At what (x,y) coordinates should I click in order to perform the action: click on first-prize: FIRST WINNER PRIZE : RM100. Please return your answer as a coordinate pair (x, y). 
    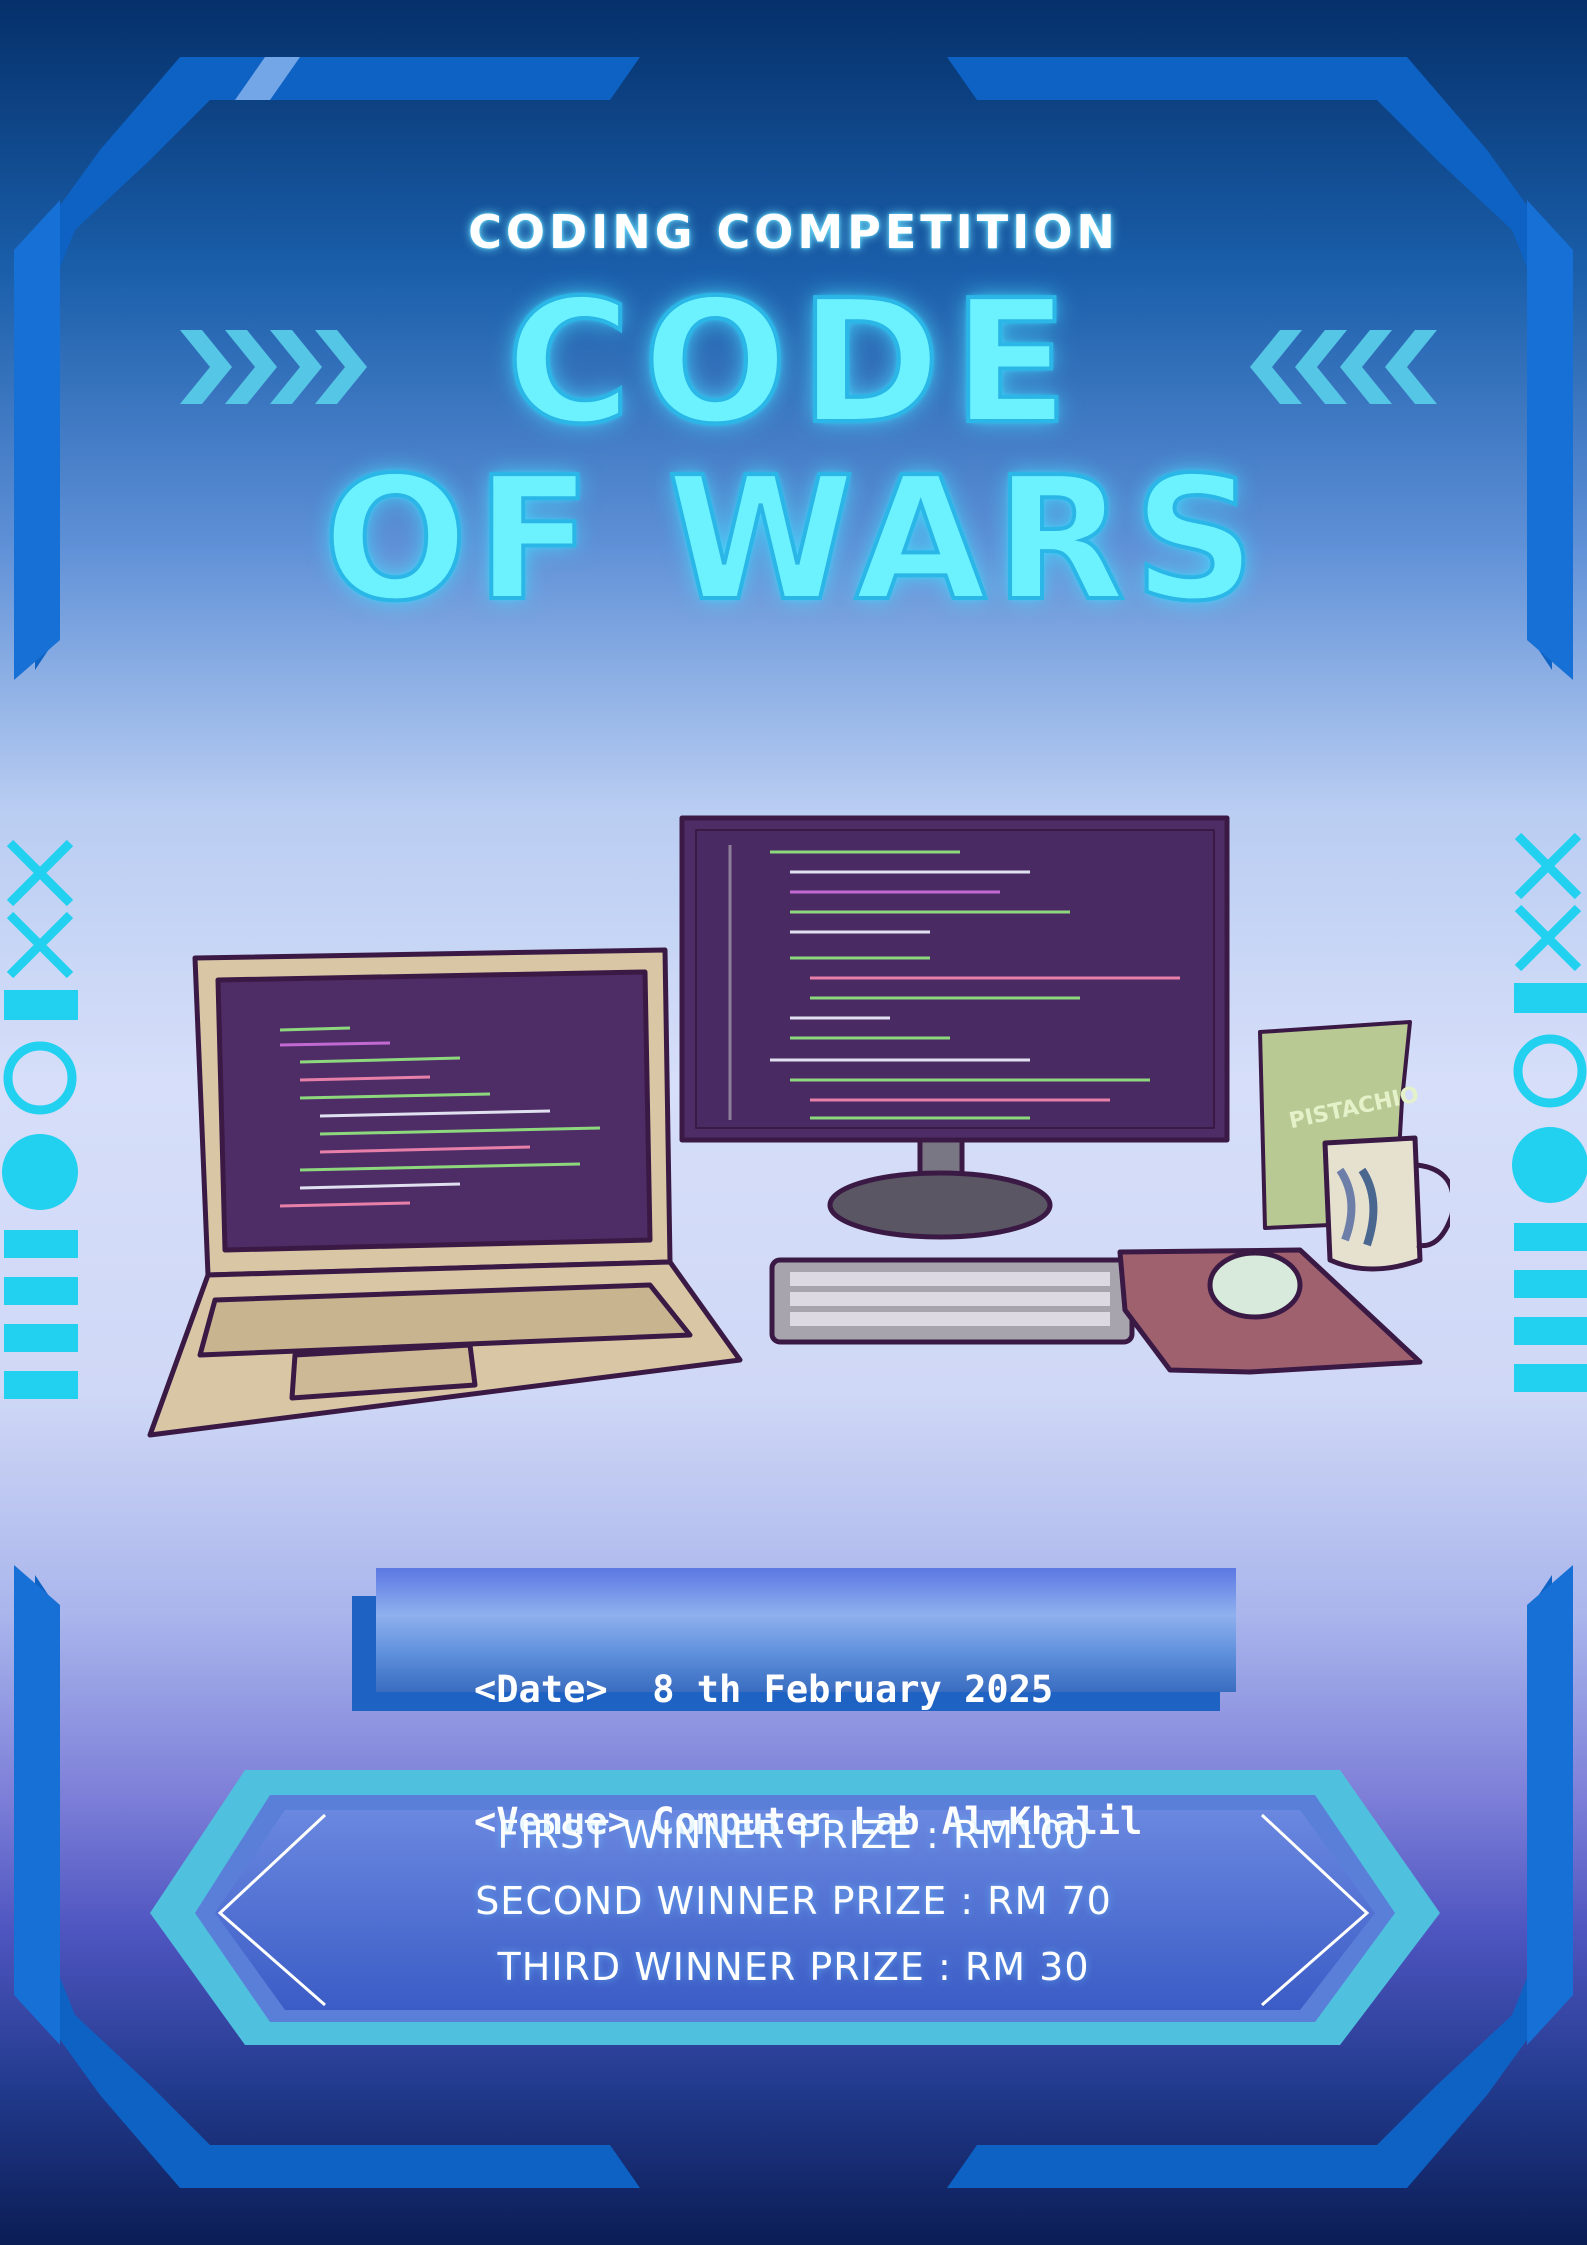
    Looking at the image, I should click on (793, 1835).